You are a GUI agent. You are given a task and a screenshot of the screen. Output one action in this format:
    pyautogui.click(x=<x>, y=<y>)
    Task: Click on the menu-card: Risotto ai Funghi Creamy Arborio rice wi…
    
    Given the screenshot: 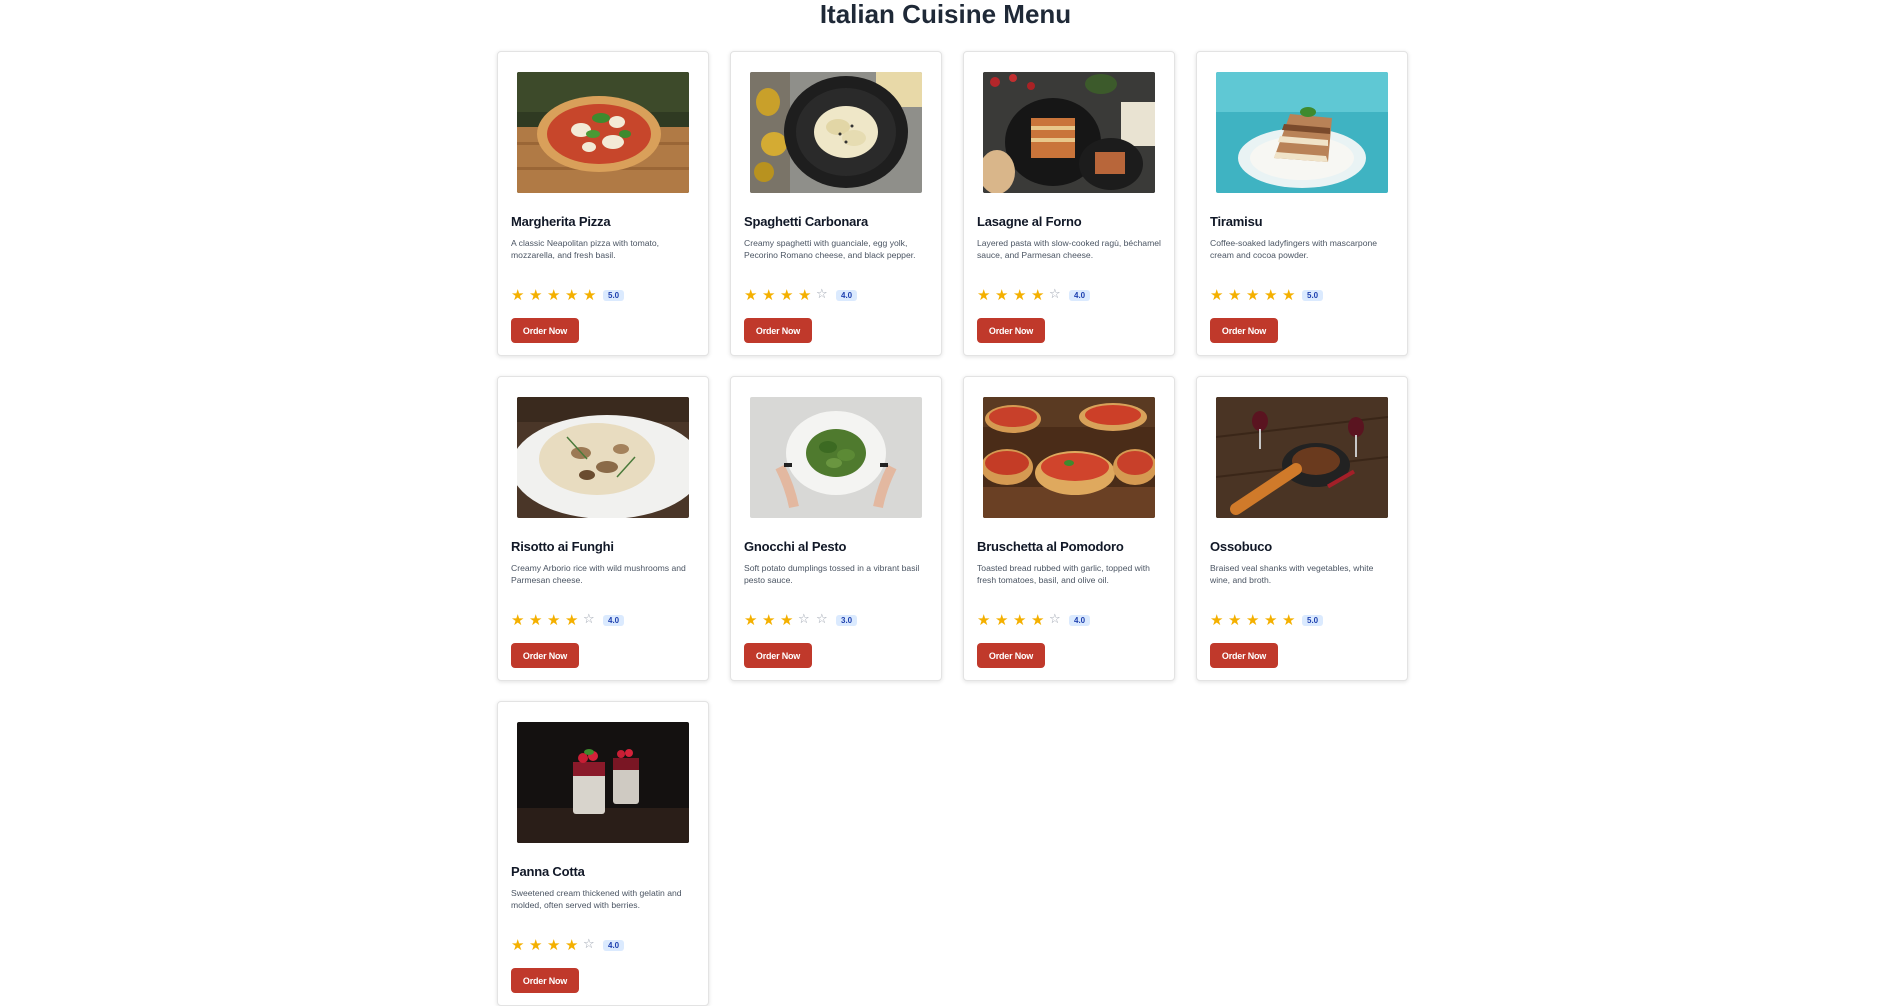 What is the action you would take?
    pyautogui.click(x=603, y=528)
    